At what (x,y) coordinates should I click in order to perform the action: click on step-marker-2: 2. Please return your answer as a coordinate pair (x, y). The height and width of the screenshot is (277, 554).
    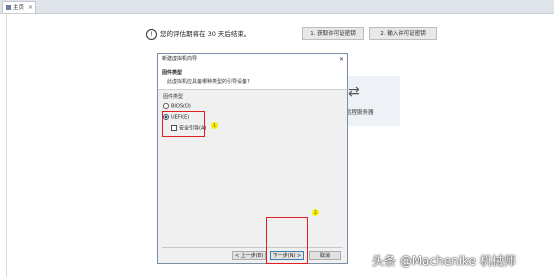
    Looking at the image, I should click on (315, 212).